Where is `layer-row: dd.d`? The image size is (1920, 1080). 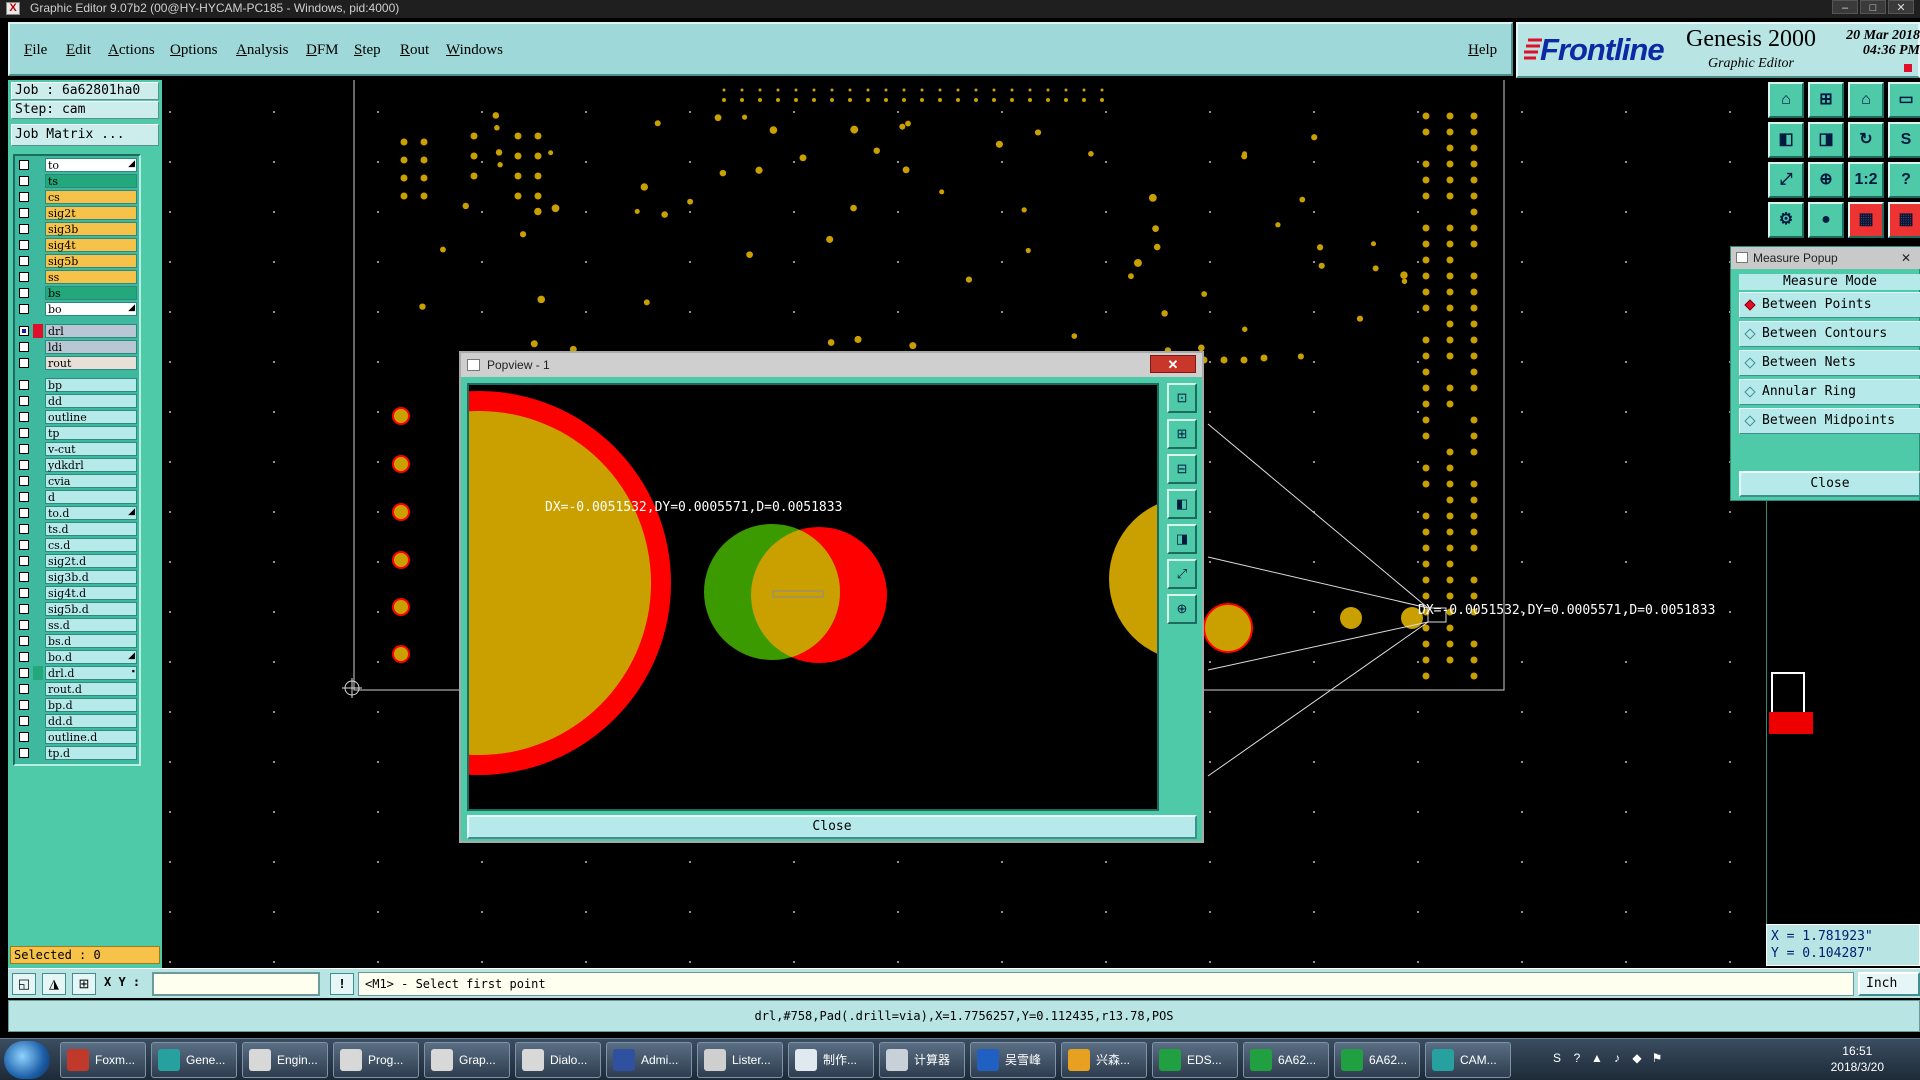
layer-row: dd.d is located at coordinates (77, 721).